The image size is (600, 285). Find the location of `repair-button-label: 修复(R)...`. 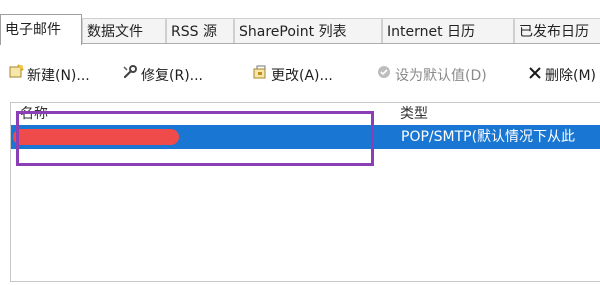

repair-button-label: 修复(R)... is located at coordinates (172, 76).